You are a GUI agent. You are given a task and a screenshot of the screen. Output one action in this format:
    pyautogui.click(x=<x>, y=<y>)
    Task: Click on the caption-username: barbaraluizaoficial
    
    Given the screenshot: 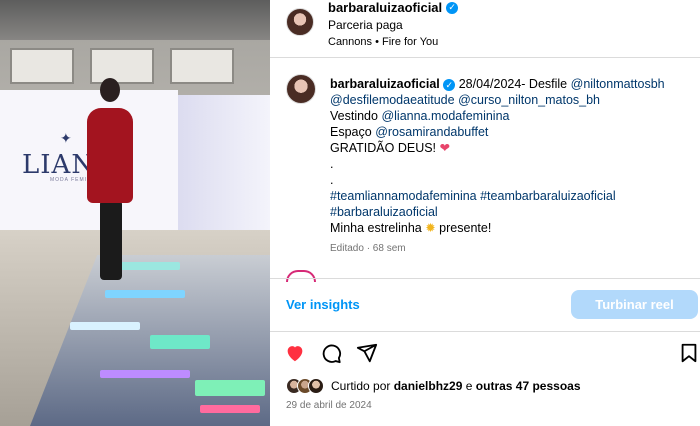 What is the action you would take?
    pyautogui.click(x=385, y=84)
    